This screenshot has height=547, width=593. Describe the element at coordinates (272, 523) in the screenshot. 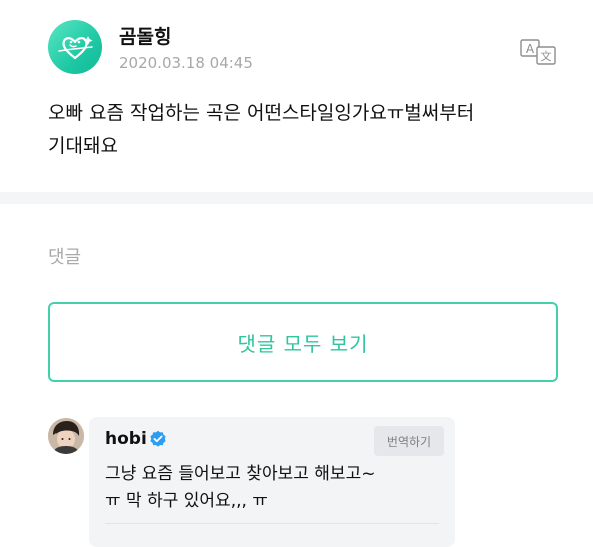

I see `reply-divider` at that location.